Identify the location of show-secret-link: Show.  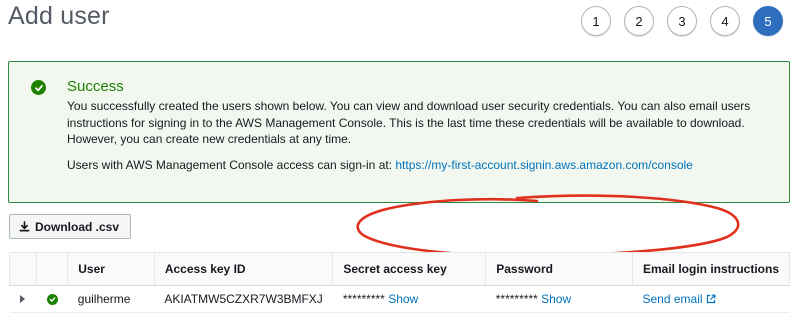
(403, 299).